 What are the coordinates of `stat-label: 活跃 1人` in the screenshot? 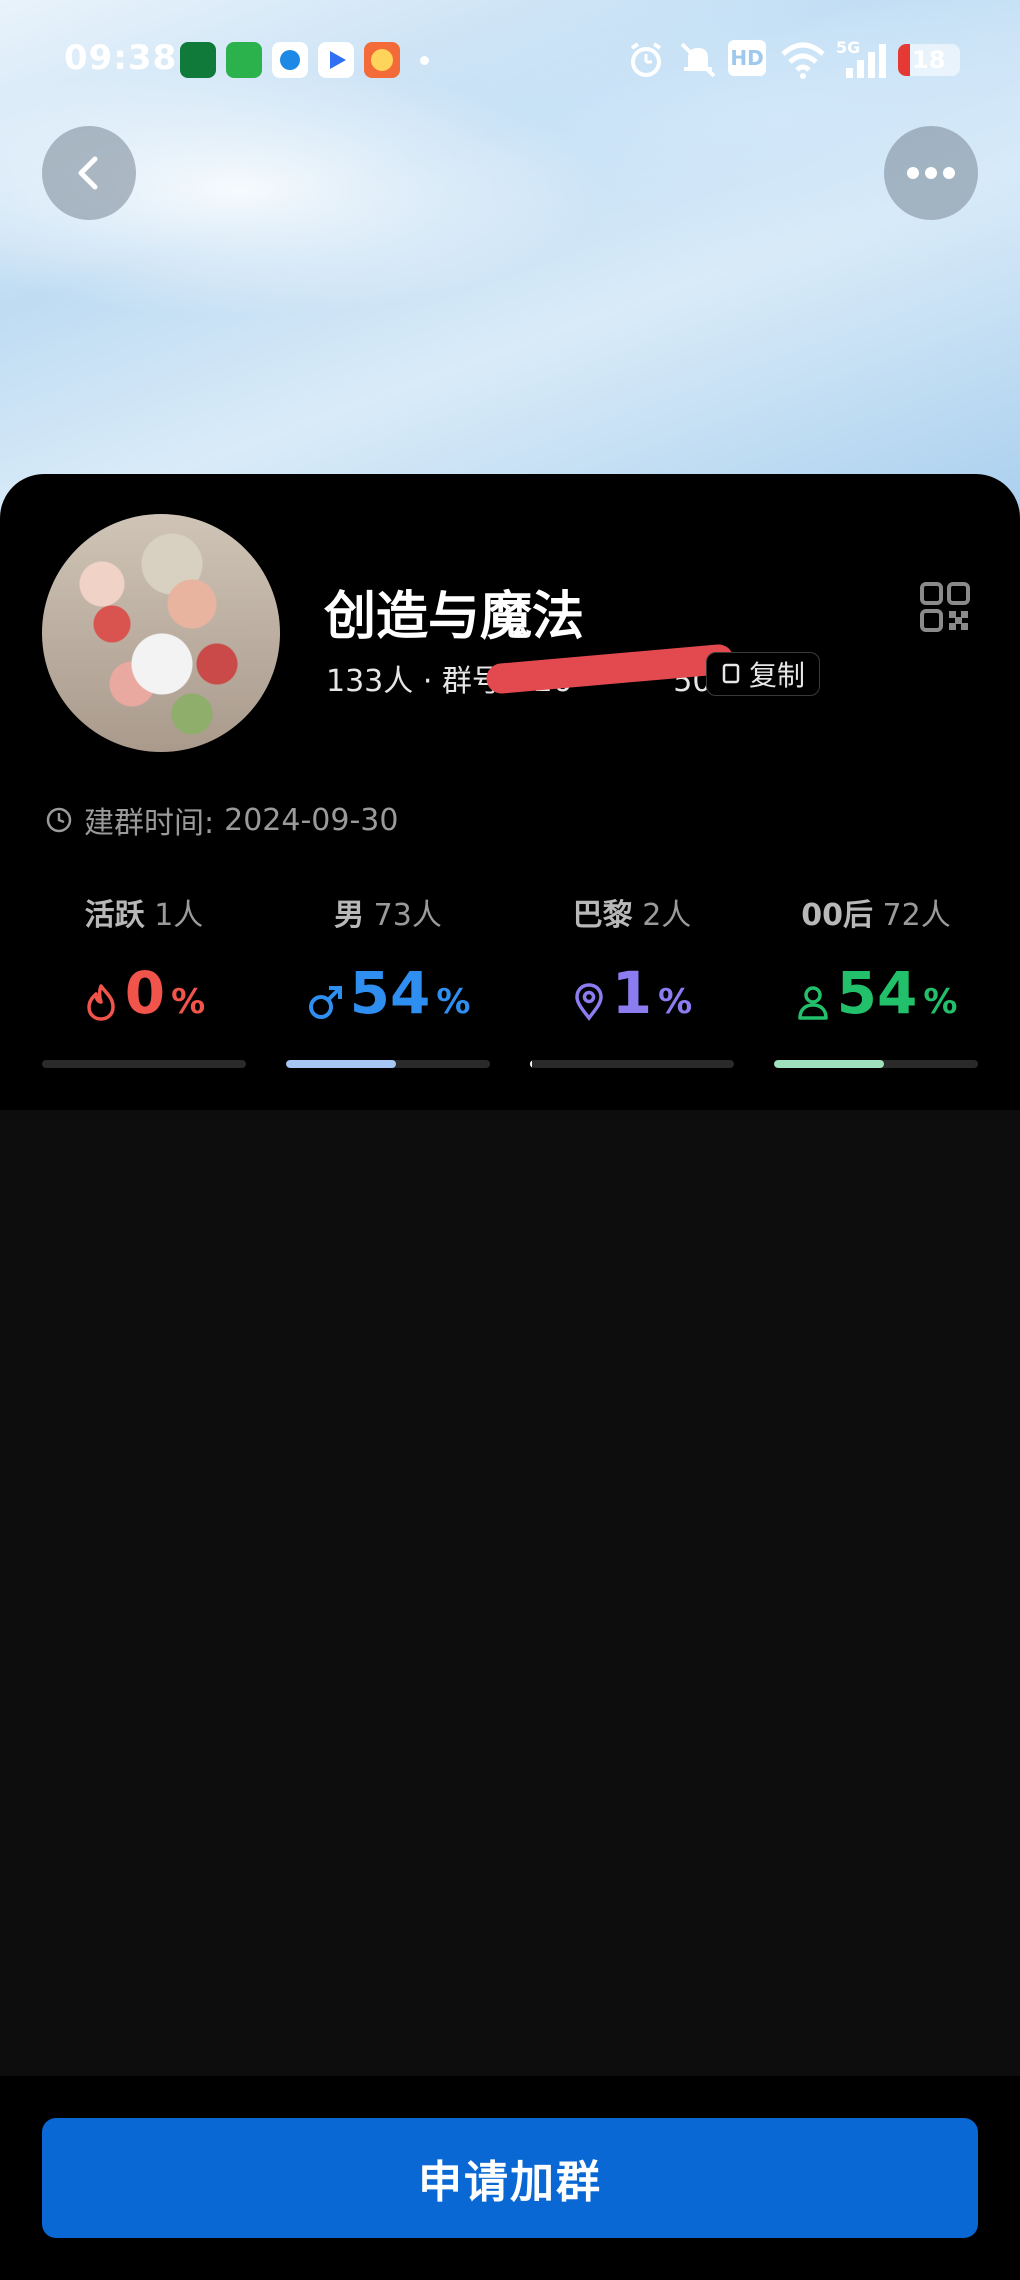 It's located at (144, 912).